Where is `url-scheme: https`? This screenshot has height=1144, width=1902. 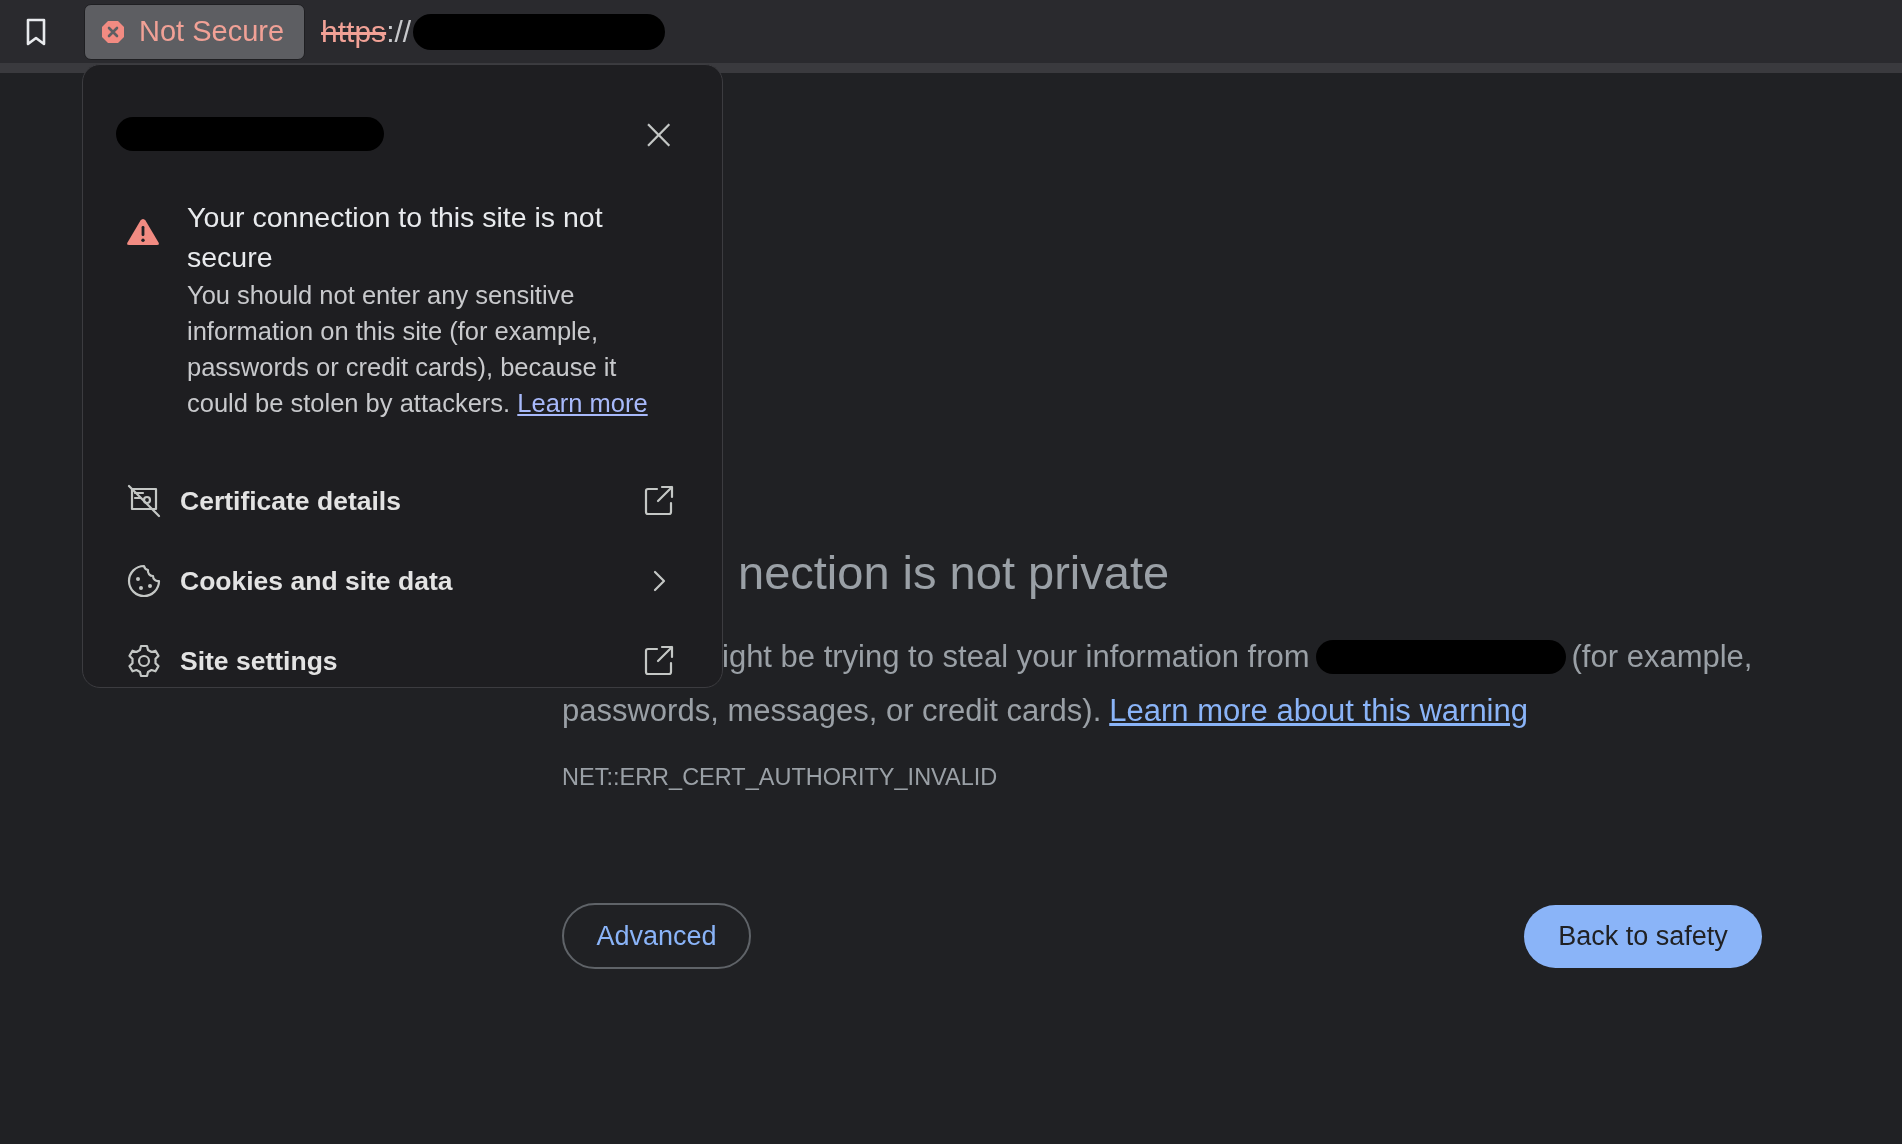 url-scheme: https is located at coordinates (354, 31).